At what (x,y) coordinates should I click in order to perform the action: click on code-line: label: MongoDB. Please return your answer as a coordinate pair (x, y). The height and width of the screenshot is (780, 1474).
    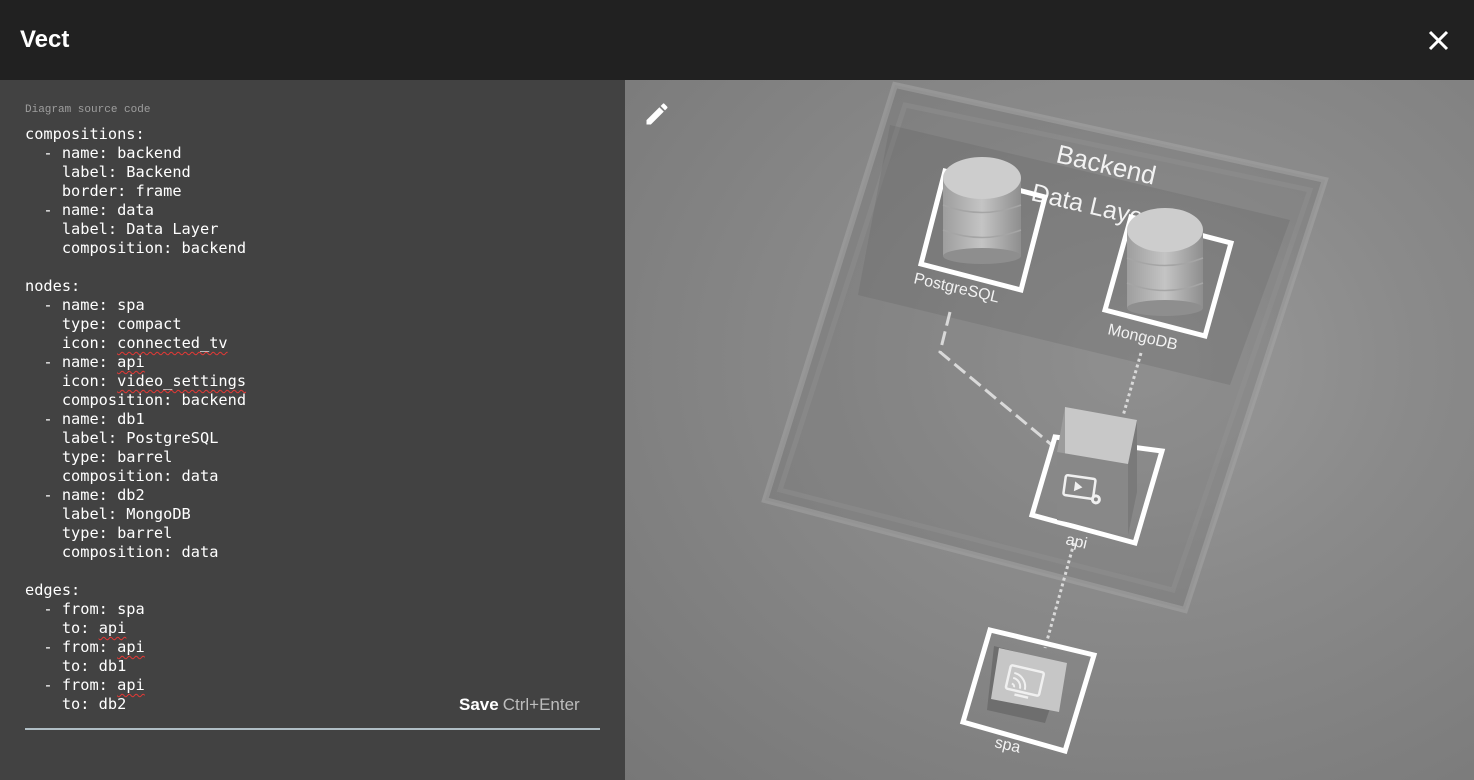
    Looking at the image, I should click on (108, 514).